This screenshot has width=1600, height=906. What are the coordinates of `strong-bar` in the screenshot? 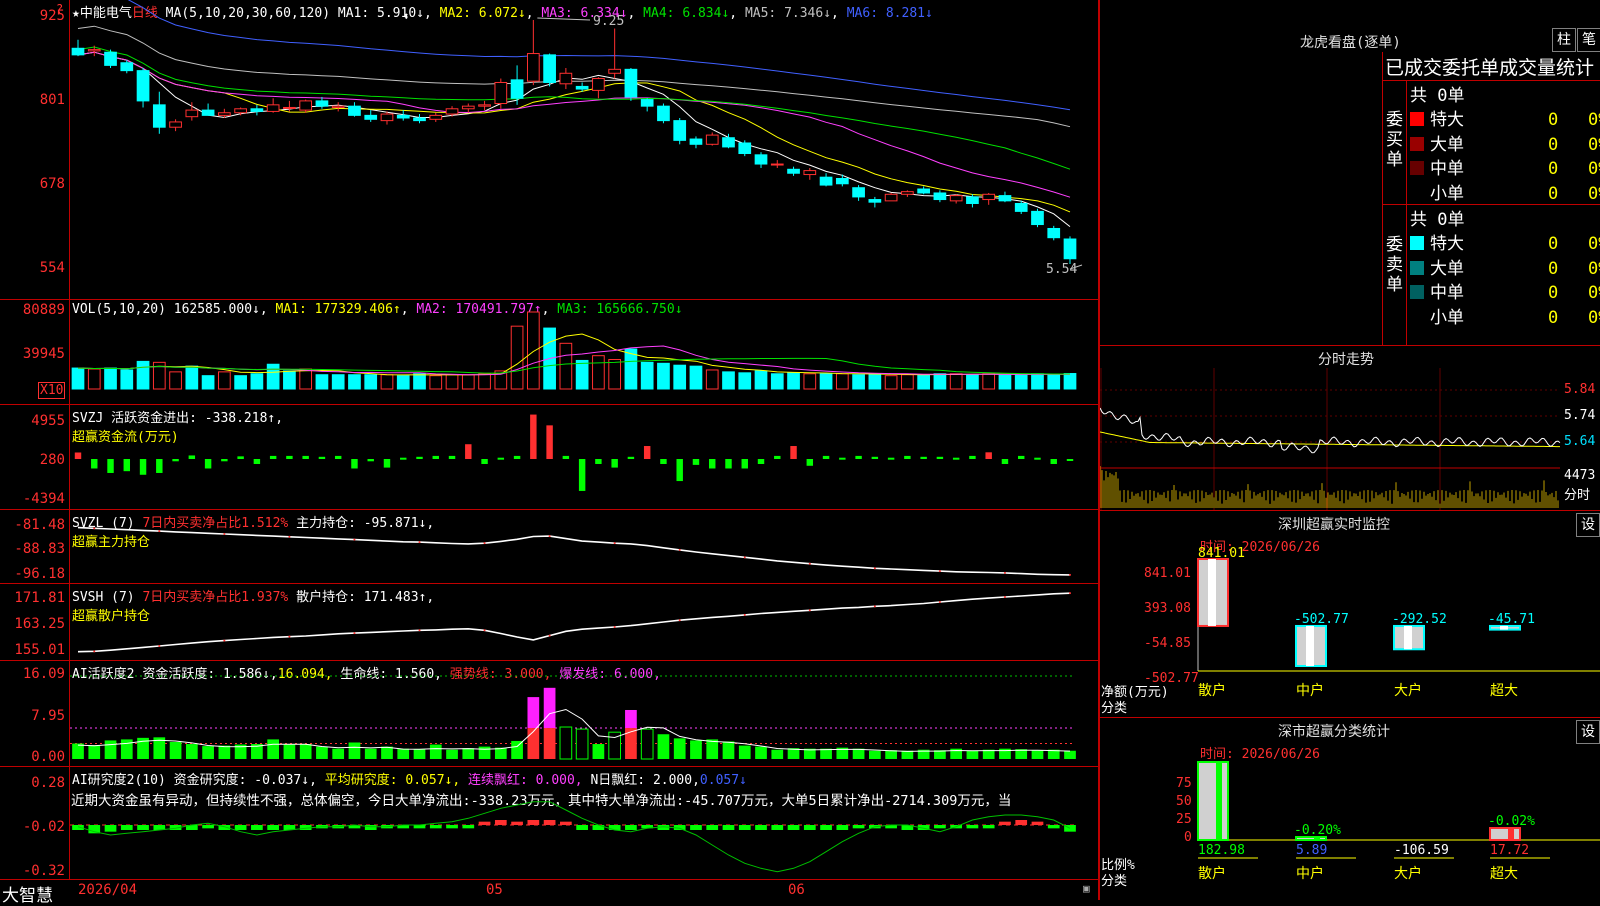 It's located at (631, 743).